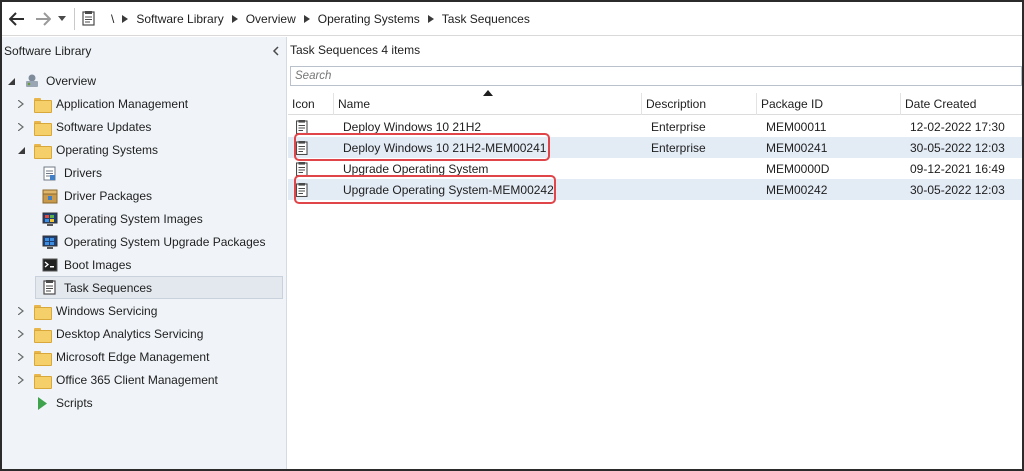  I want to click on row-name: Upgrade Operating System, so click(416, 168).